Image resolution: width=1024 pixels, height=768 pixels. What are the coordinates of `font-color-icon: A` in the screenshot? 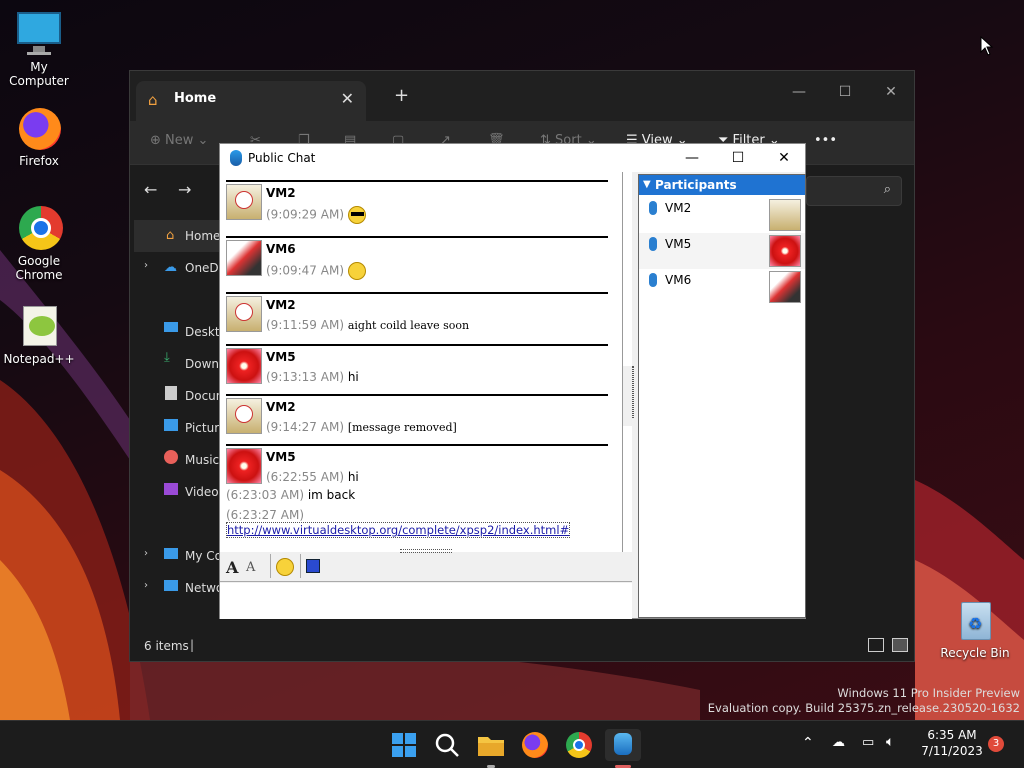 It's located at (250, 567).